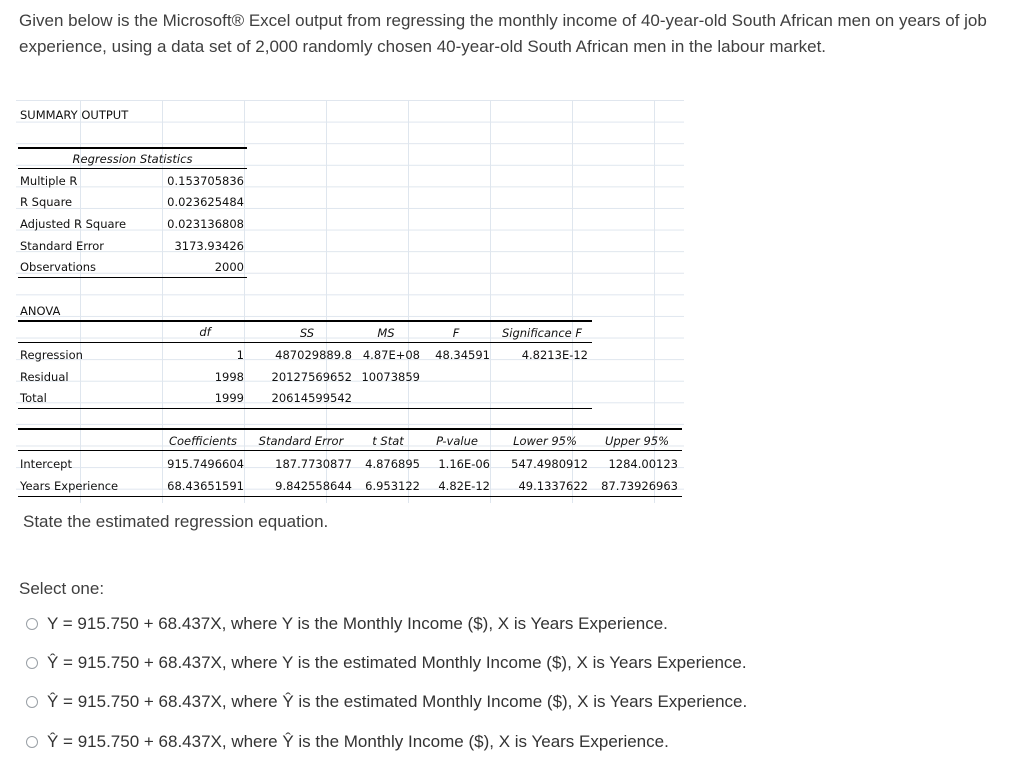  Describe the element at coordinates (350, 450) in the screenshot. I see `coef-header-rule` at that location.